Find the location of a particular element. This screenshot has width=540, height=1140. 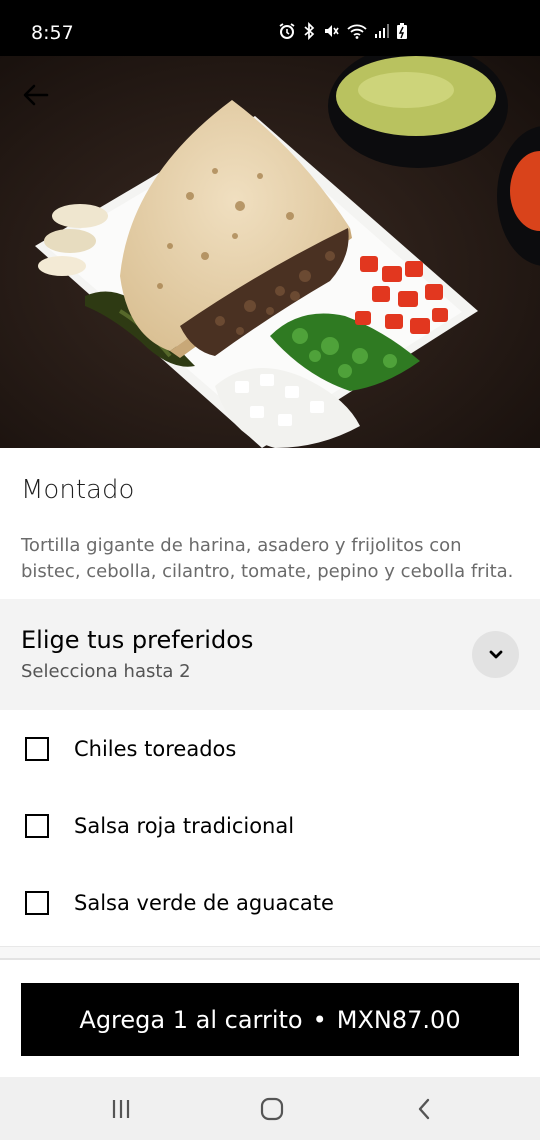

cart-label: Agrega 1 al carrito is located at coordinates (191, 1019).